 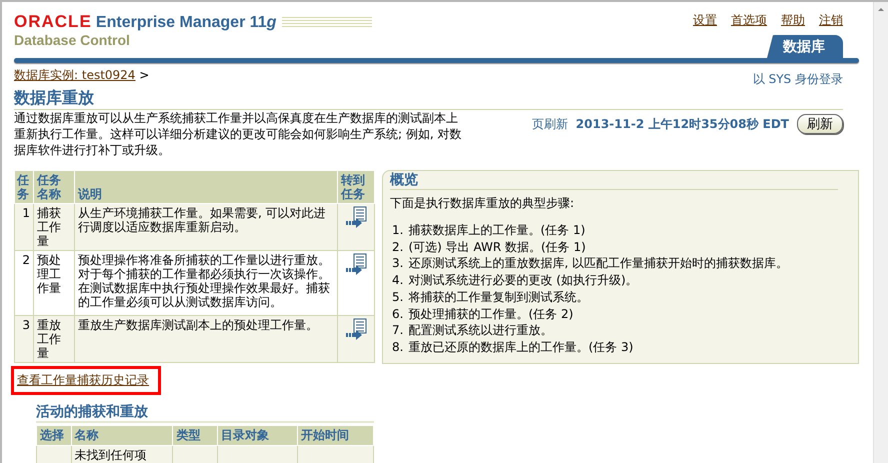 What do you see at coordinates (122, 435) in the screenshot?
I see `column-header: 名称` at bounding box center [122, 435].